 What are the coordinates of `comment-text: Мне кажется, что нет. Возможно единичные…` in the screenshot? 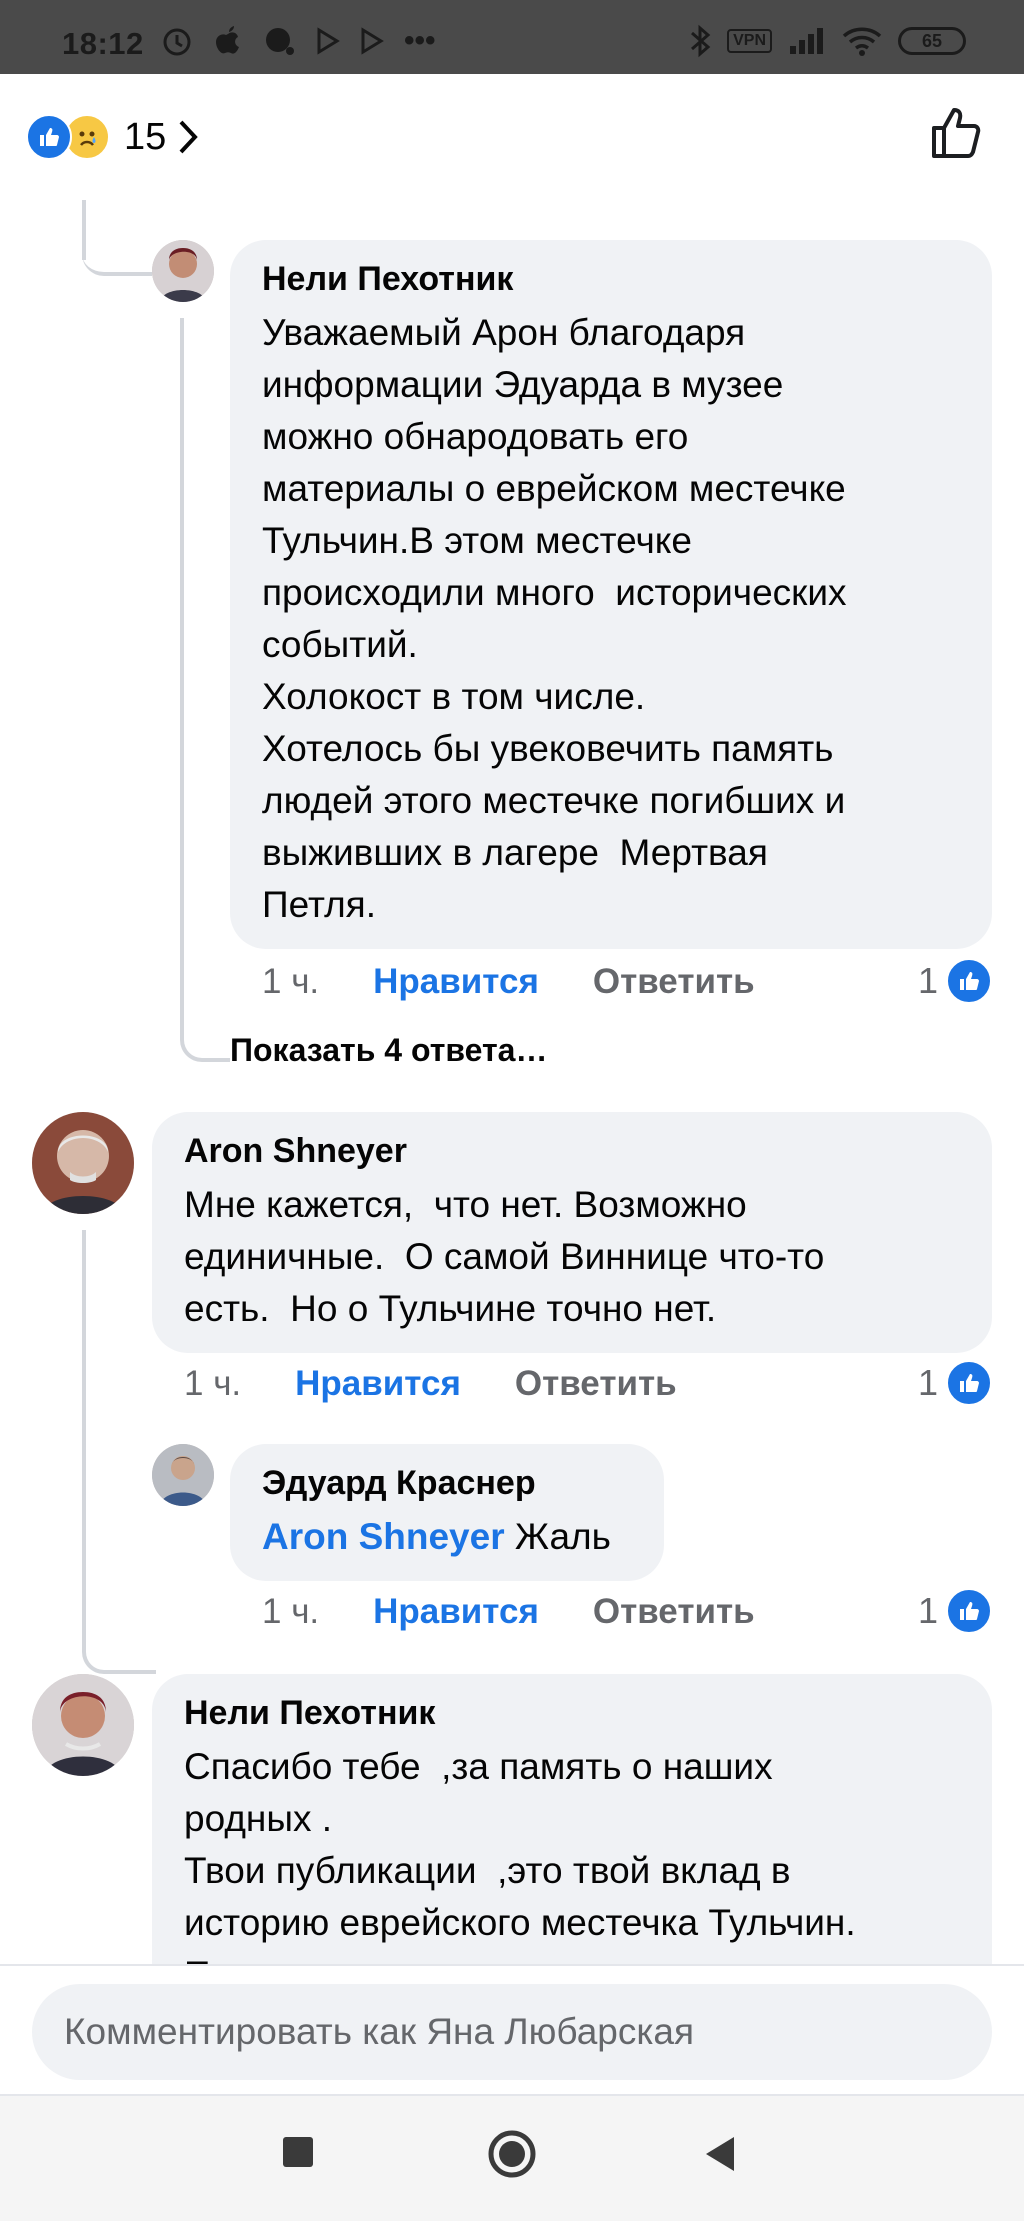 It's located at (504, 1256).